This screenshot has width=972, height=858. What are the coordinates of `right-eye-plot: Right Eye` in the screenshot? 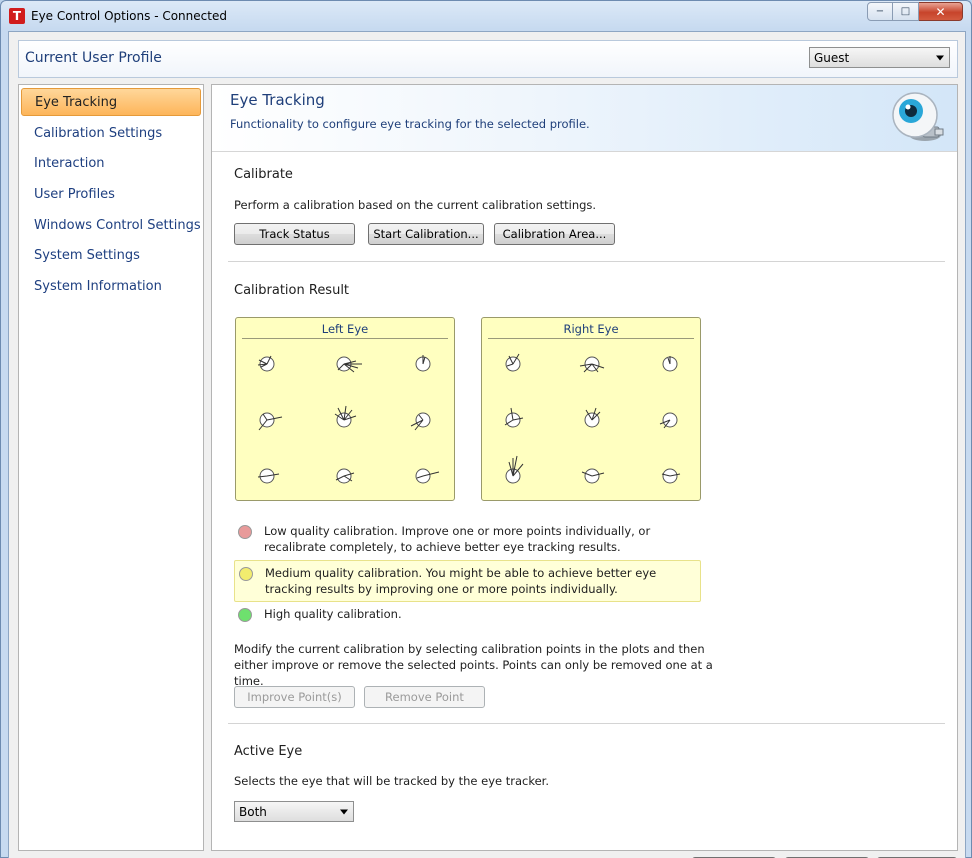 It's located at (591, 409).